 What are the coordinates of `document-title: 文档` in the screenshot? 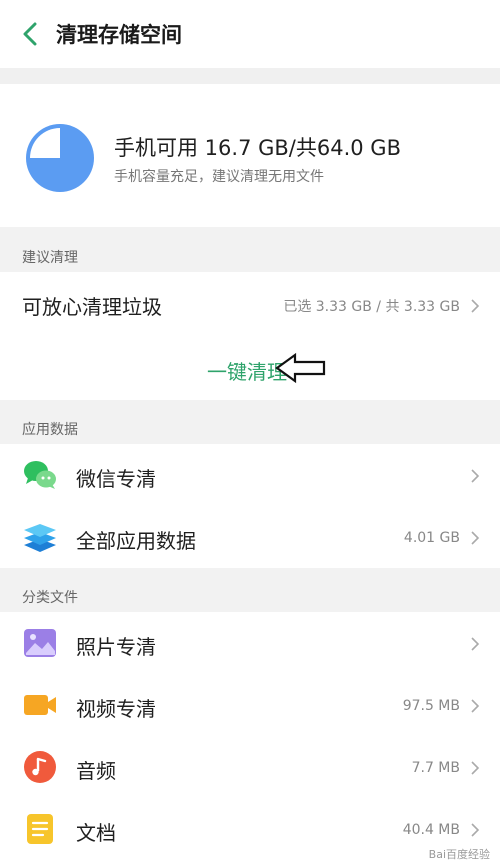 It's located at (96, 833).